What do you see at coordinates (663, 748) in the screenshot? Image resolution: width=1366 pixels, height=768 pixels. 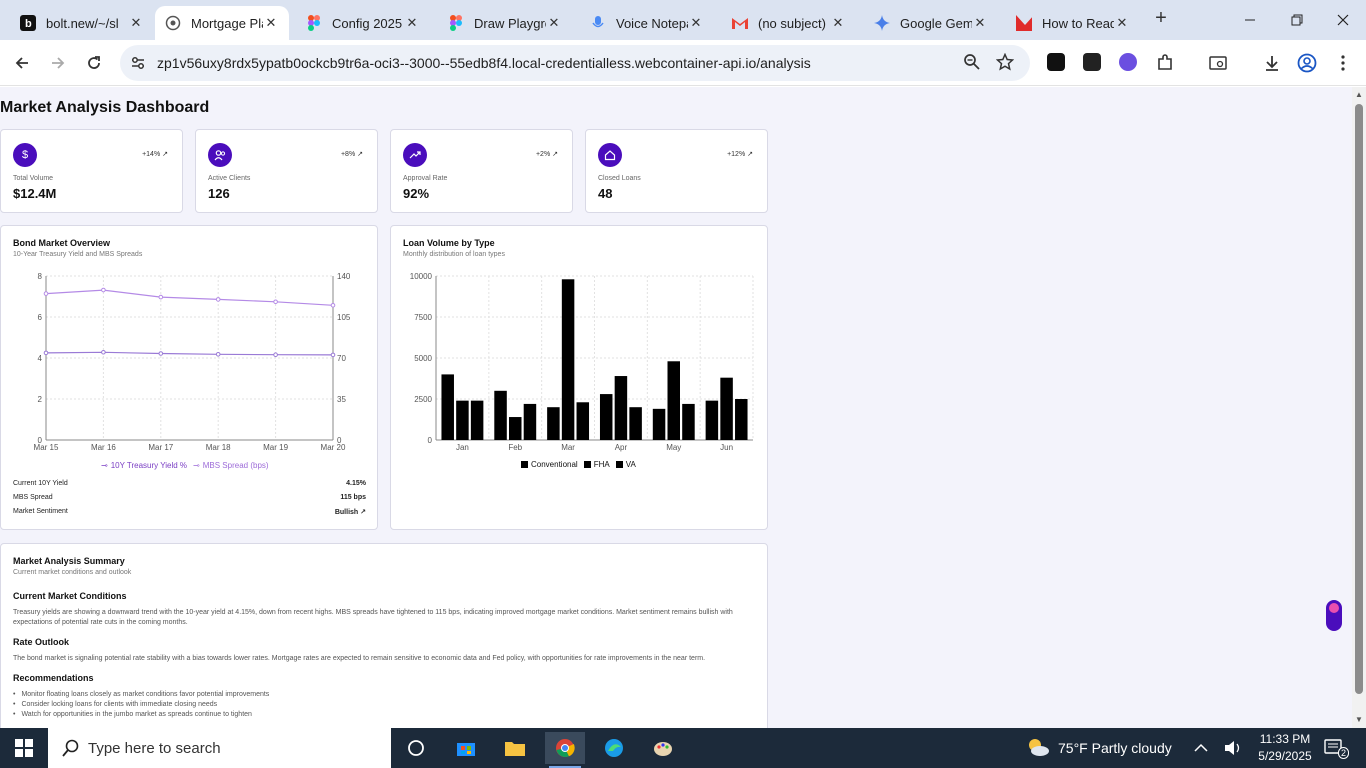 I see `paint-icon` at bounding box center [663, 748].